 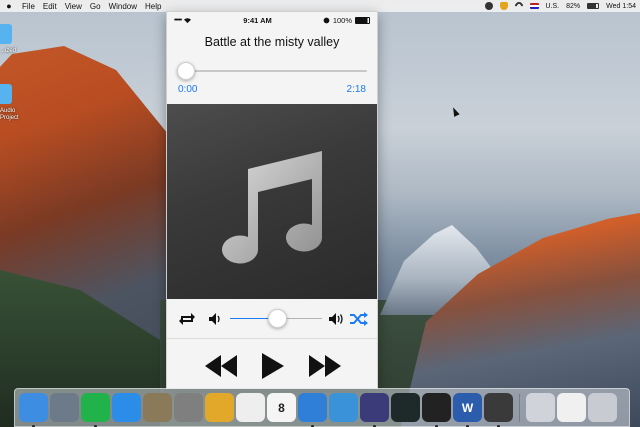 I want to click on activity-monitor-icon, so click(x=405, y=407).